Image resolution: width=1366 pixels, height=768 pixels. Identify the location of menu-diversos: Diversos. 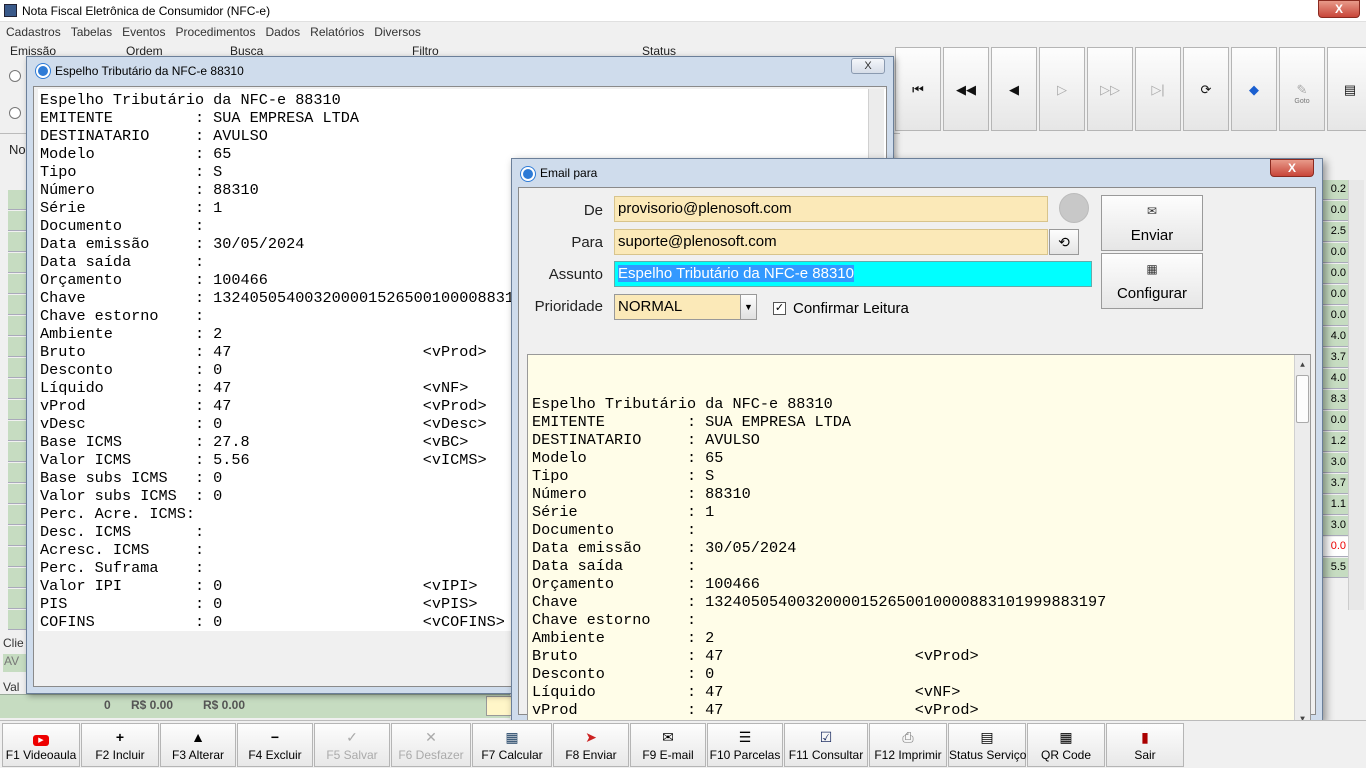
(396, 30).